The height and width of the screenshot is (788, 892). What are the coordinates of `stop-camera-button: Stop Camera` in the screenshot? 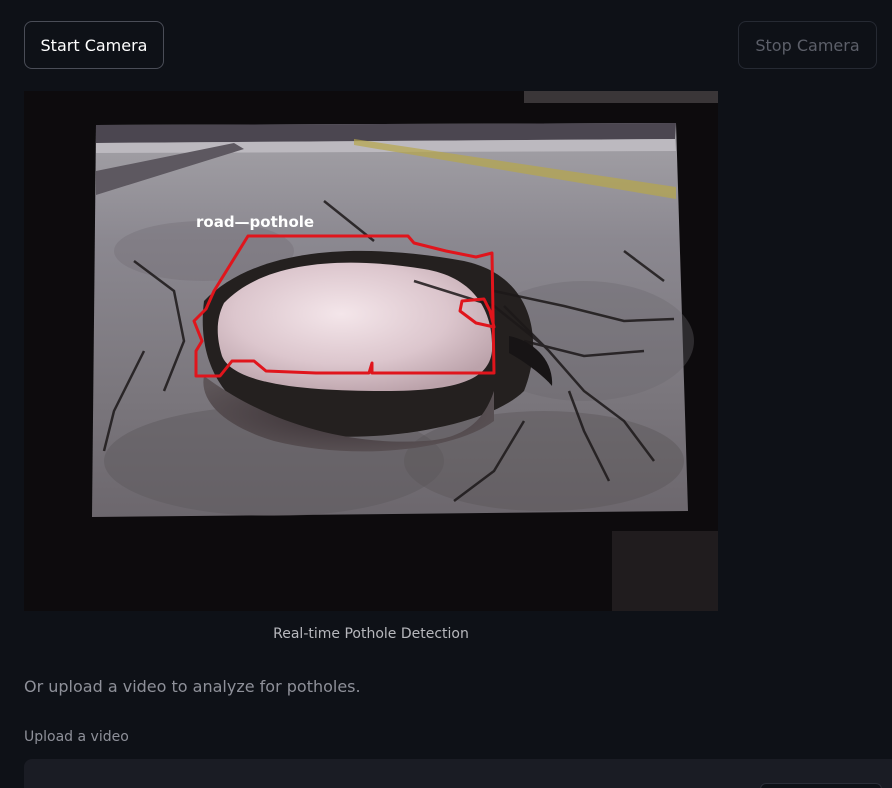 It's located at (807, 45).